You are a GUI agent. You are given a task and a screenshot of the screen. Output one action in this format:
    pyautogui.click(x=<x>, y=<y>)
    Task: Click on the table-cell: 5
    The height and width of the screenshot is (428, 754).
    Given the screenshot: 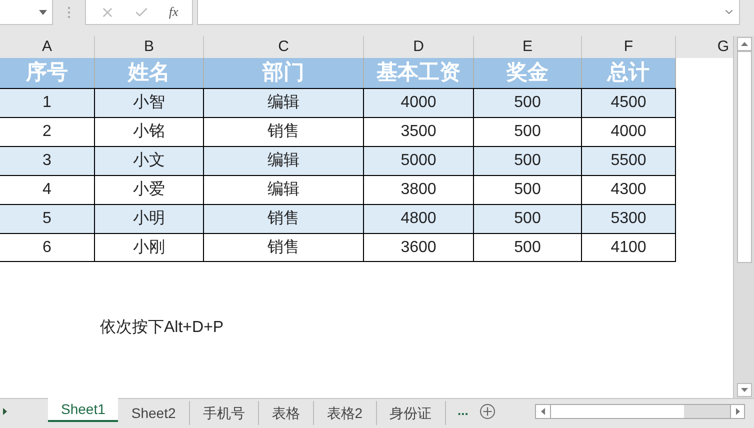 What is the action you would take?
    pyautogui.click(x=47, y=218)
    